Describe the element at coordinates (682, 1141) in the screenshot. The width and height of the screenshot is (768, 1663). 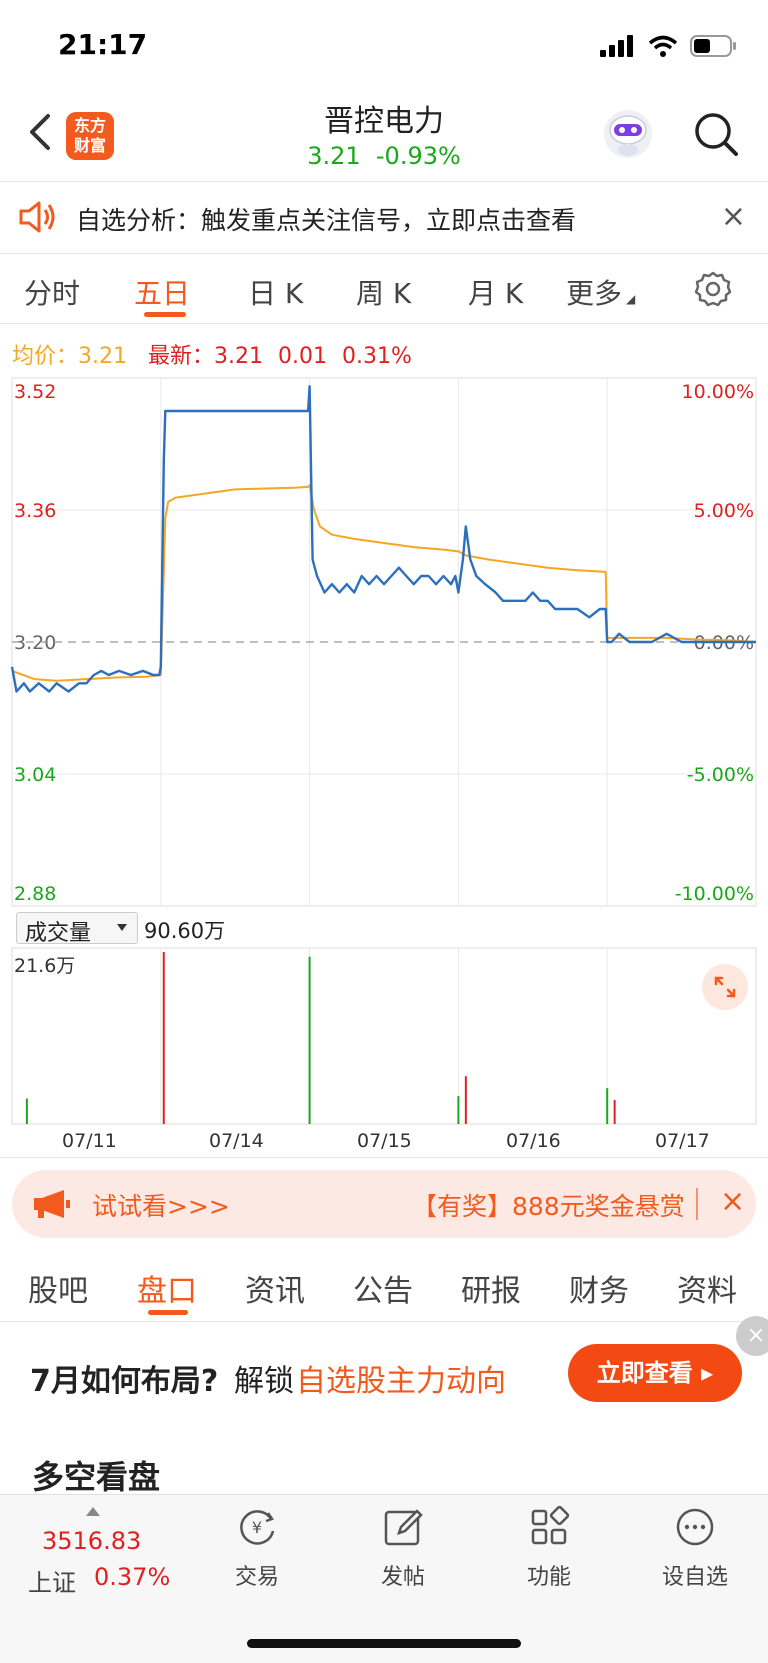
I see `x-tick-label: 07/17` at that location.